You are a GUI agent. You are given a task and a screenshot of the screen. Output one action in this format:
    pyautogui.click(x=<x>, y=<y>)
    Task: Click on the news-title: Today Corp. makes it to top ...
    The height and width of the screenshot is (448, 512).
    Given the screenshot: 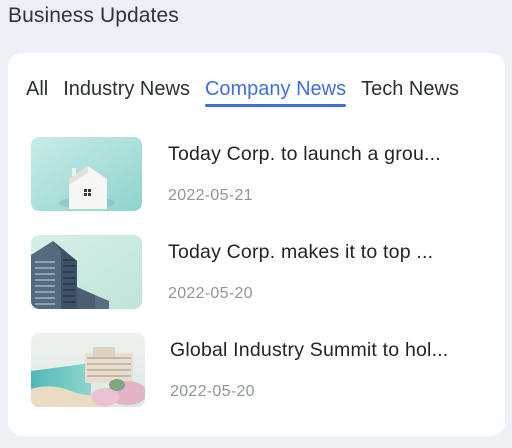 What is the action you would take?
    pyautogui.click(x=301, y=252)
    